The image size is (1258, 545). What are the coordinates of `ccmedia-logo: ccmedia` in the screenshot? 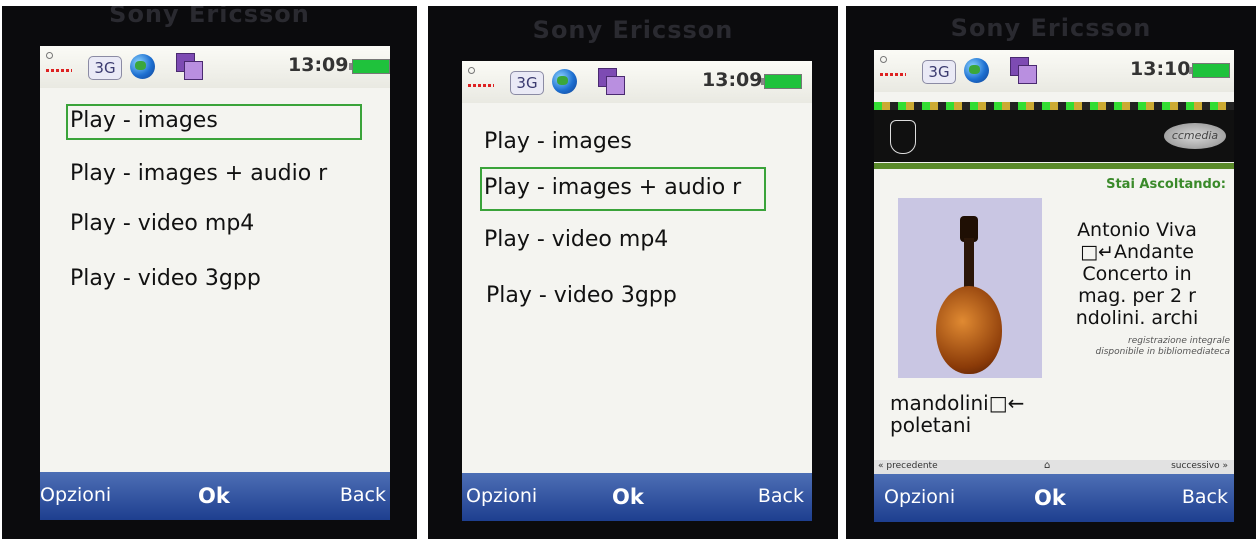 It's located at (1195, 136).